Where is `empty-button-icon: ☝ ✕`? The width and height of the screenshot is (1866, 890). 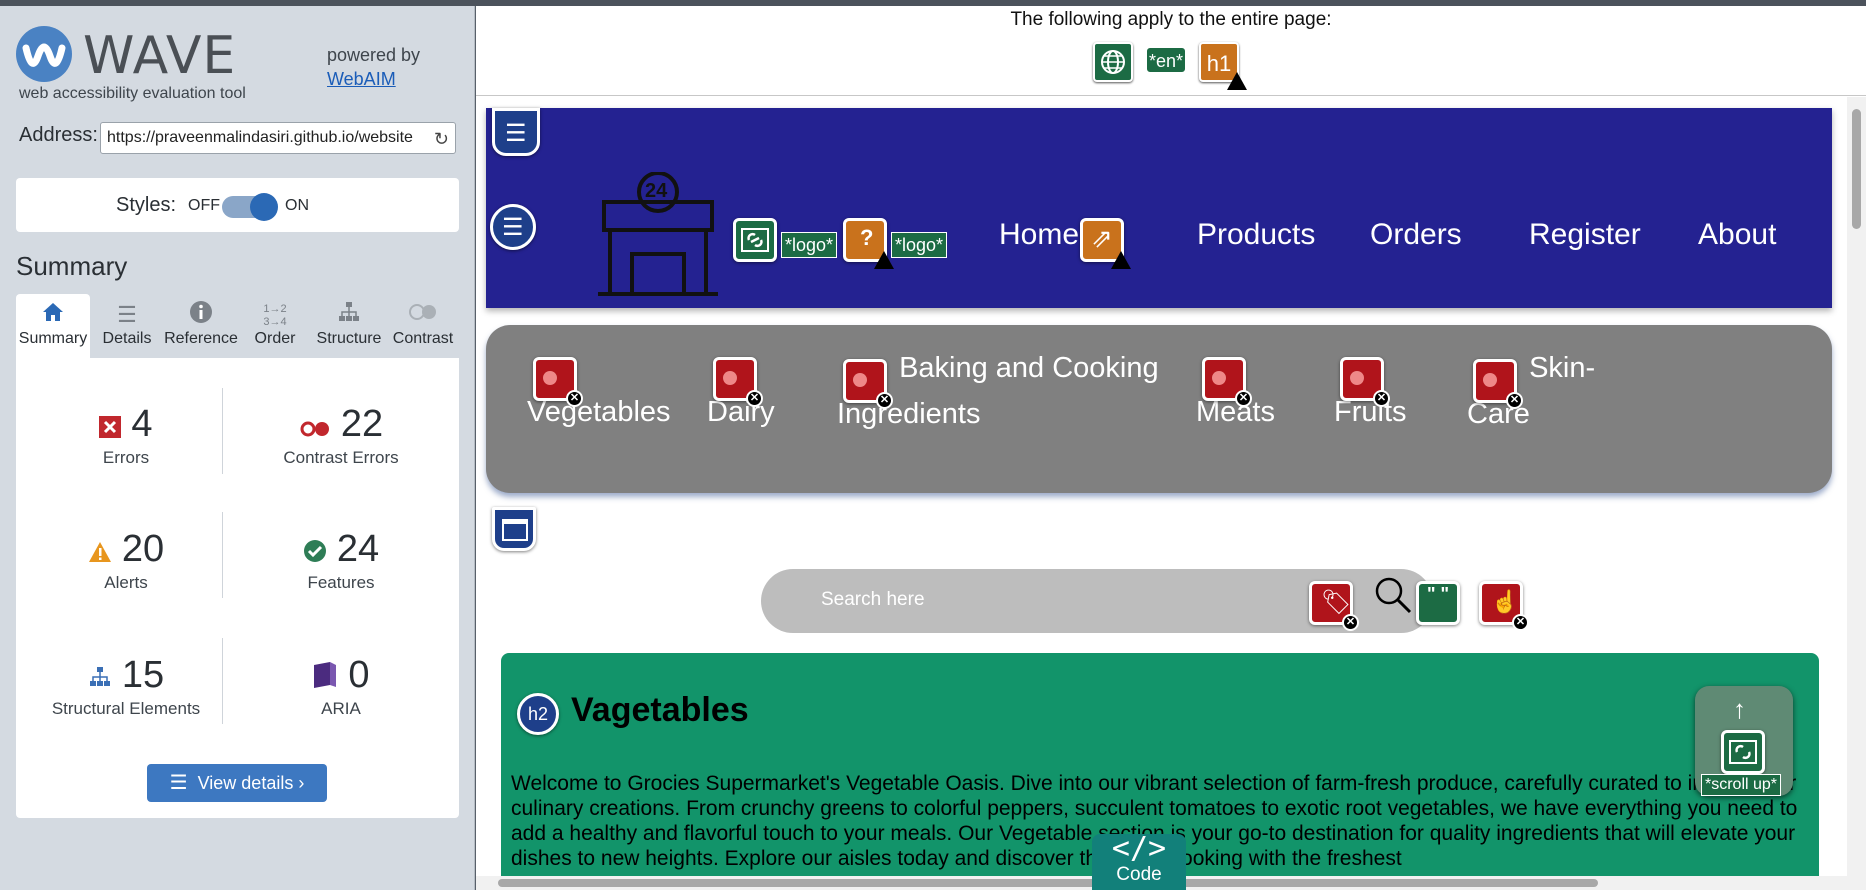
empty-button-icon: ☝ ✕ is located at coordinates (1504, 606).